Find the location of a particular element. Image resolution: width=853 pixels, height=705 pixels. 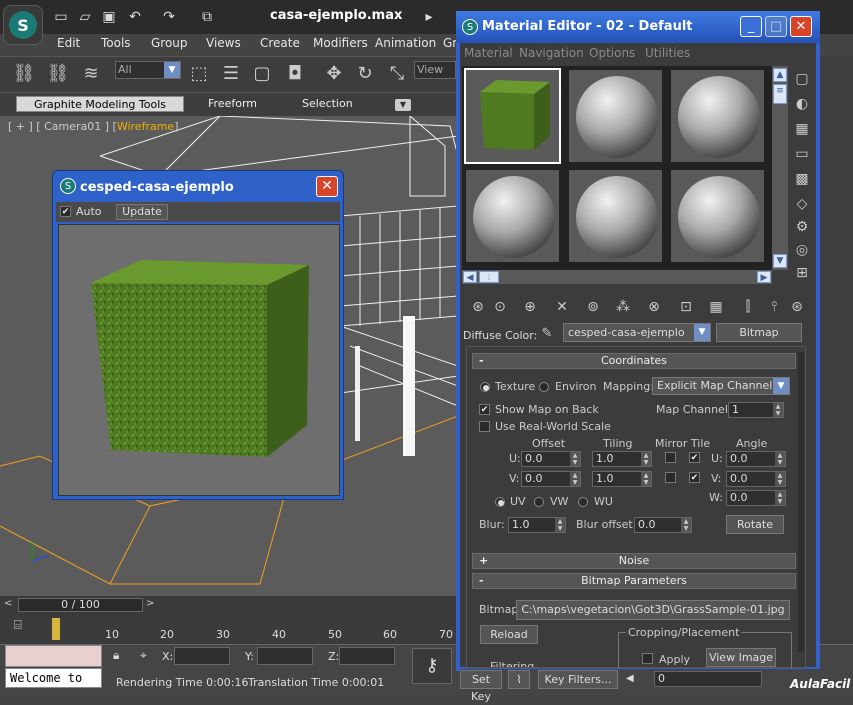

options-icon: ⚙ is located at coordinates (802, 227).